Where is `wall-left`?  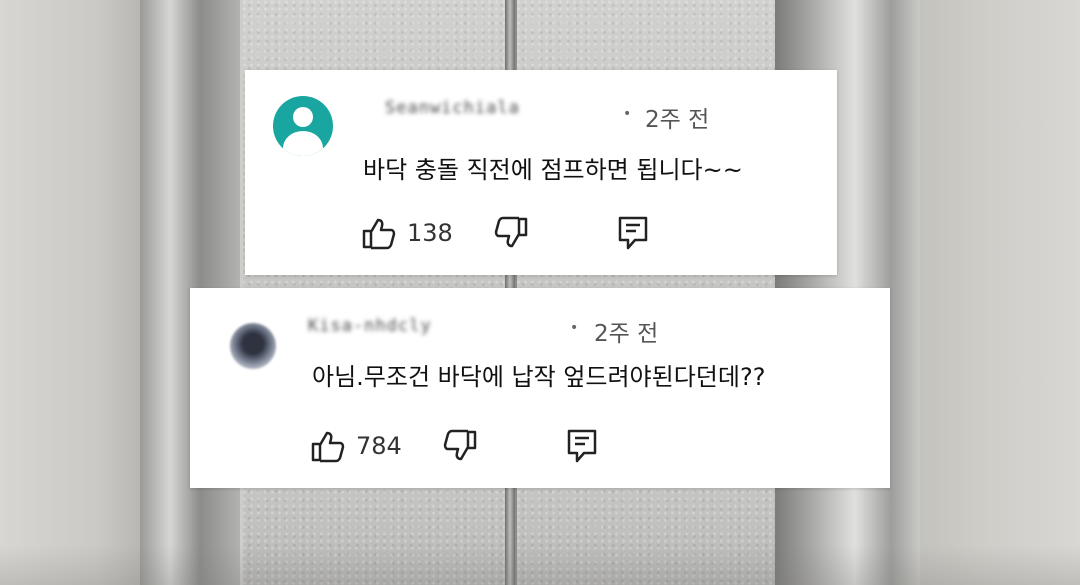 wall-left is located at coordinates (70, 292).